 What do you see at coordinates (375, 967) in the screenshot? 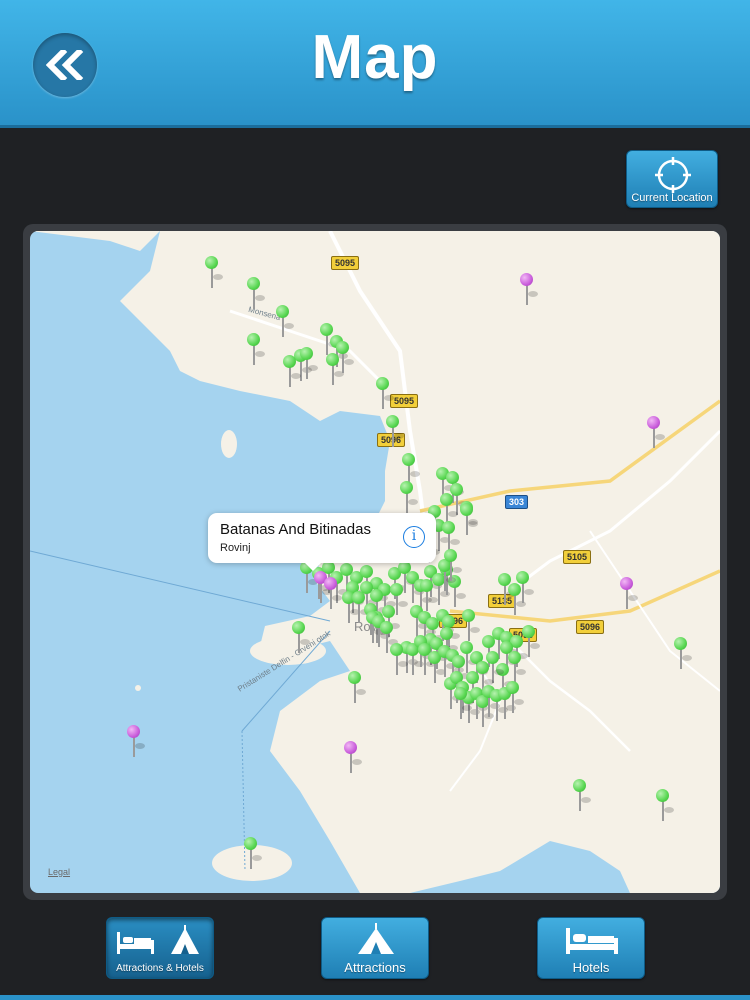
I see `tab-label: Attractions` at bounding box center [375, 967].